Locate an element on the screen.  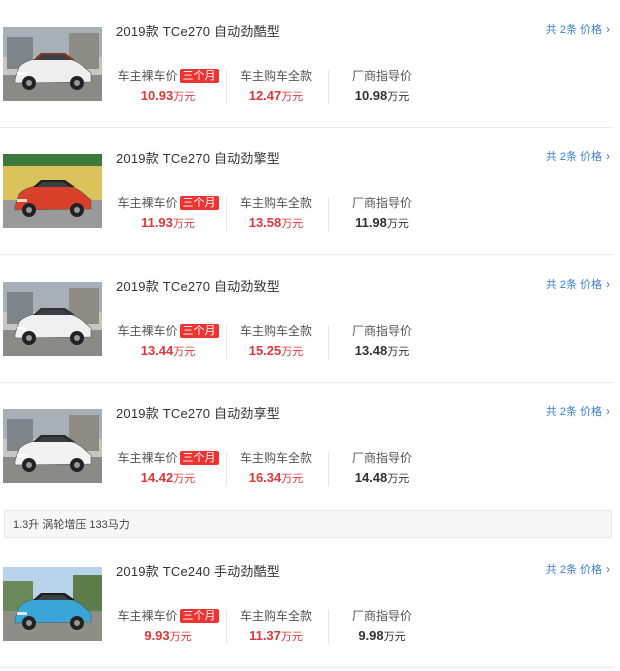
total-price-value: 15.25万元 is located at coordinates (276, 351).